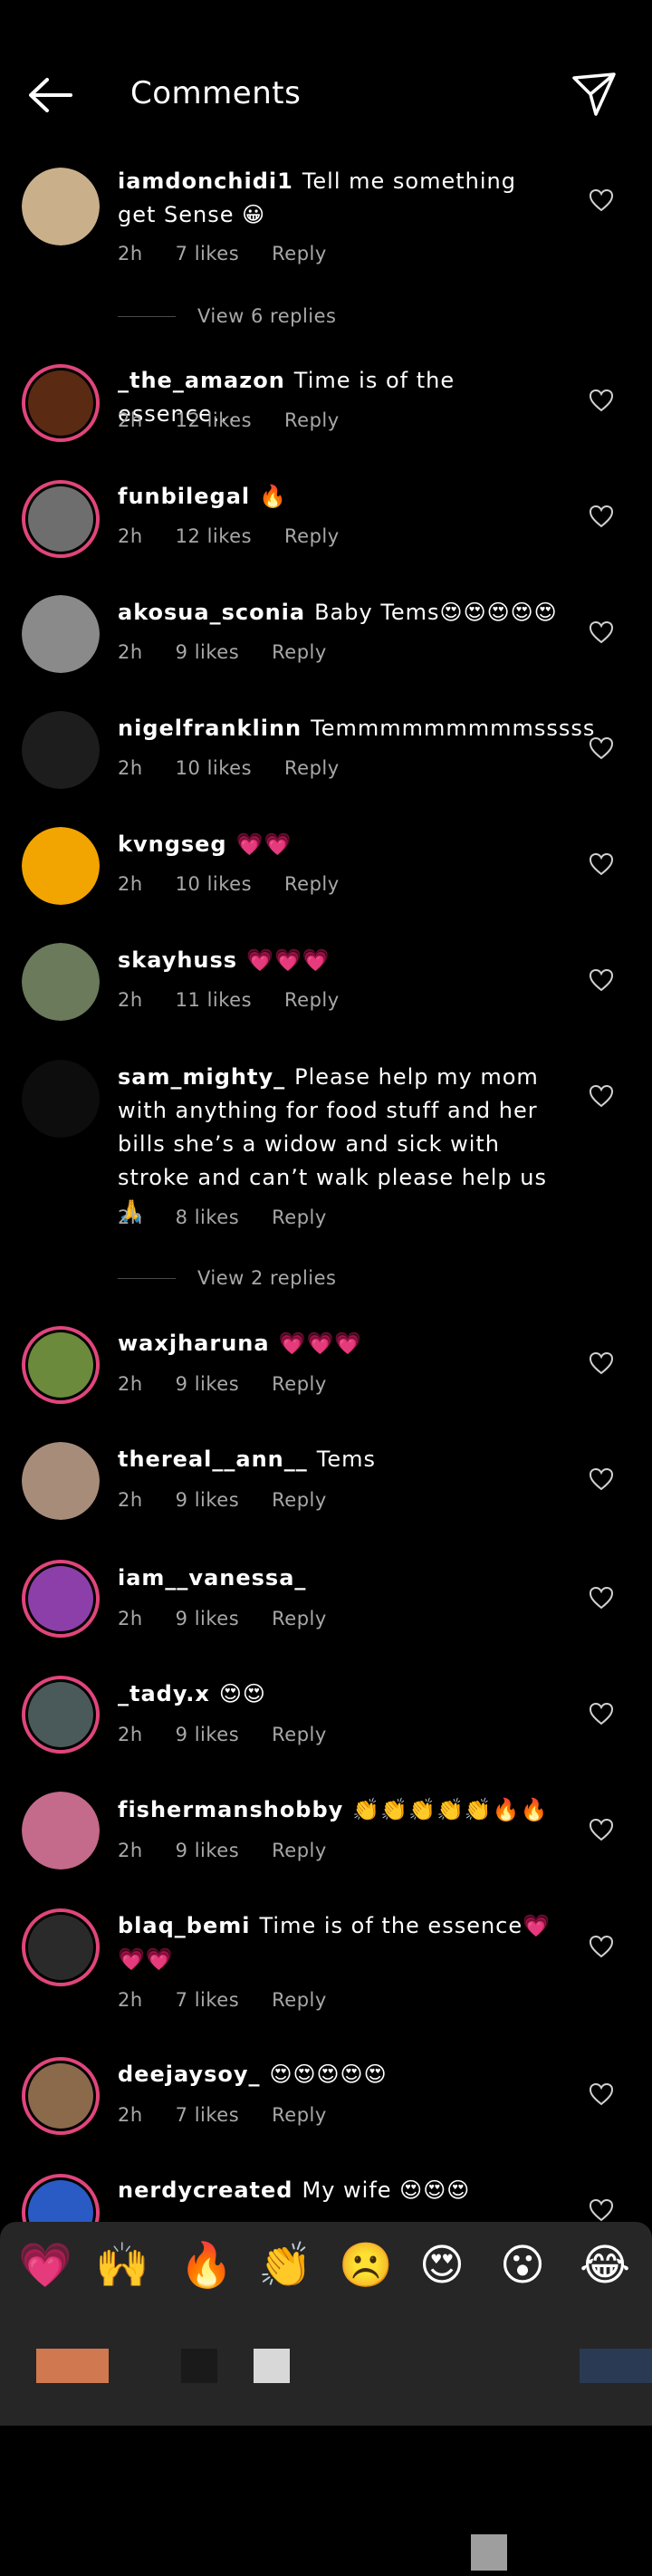 Image resolution: width=652 pixels, height=2576 pixels. I want to click on comment-meta: 2h 7 likes Reply, so click(223, 2115).